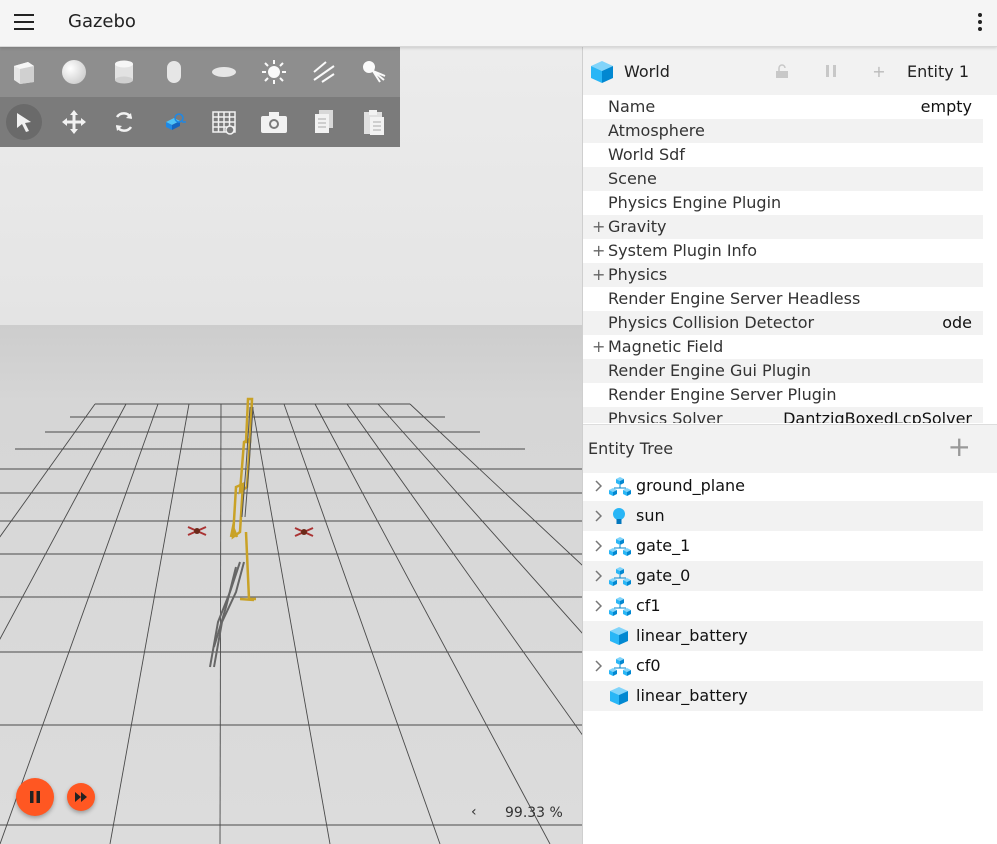  Describe the element at coordinates (711, 322) in the screenshot. I see `property-label: Physics Collision Detector` at that location.